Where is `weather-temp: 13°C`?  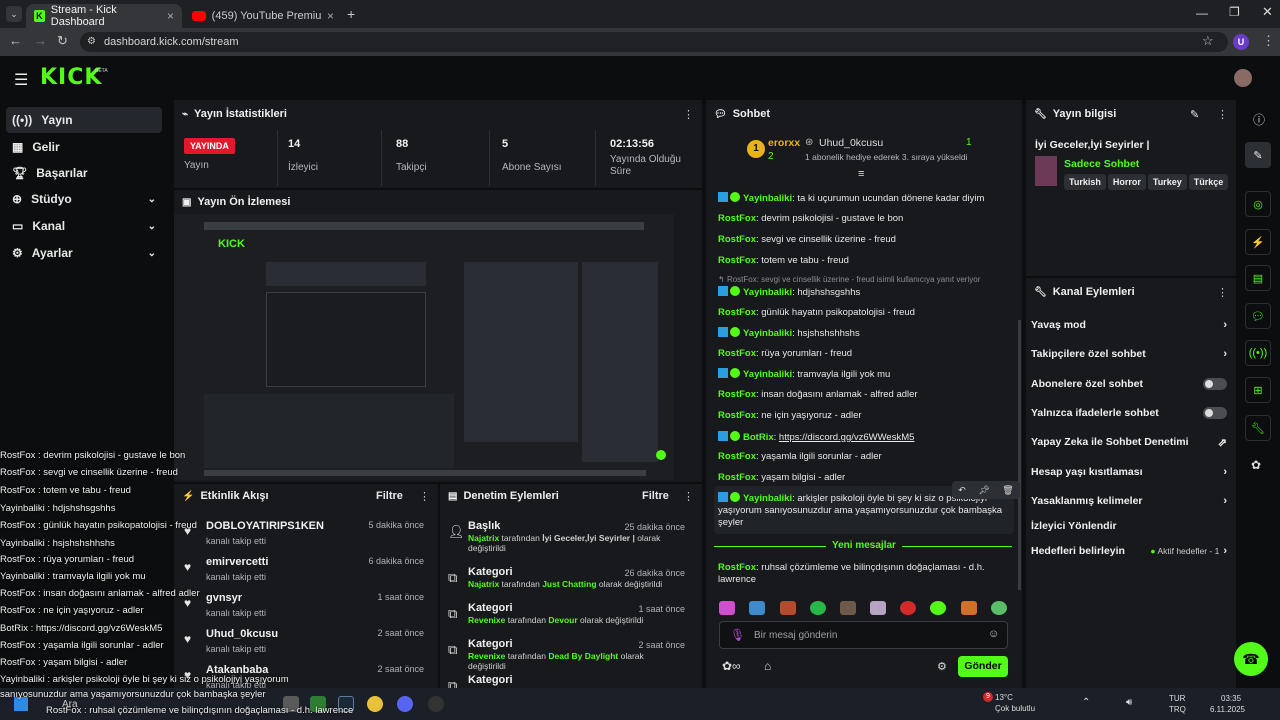
weather-temp: 13°C is located at coordinates (1004, 697).